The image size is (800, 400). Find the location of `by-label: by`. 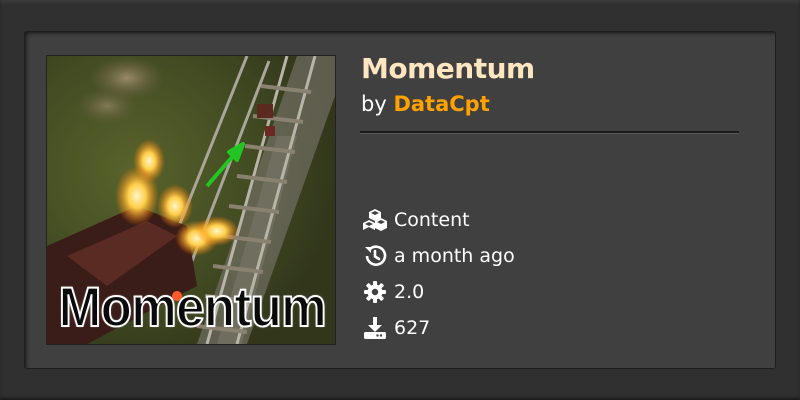

by-label: by is located at coordinates (377, 104).